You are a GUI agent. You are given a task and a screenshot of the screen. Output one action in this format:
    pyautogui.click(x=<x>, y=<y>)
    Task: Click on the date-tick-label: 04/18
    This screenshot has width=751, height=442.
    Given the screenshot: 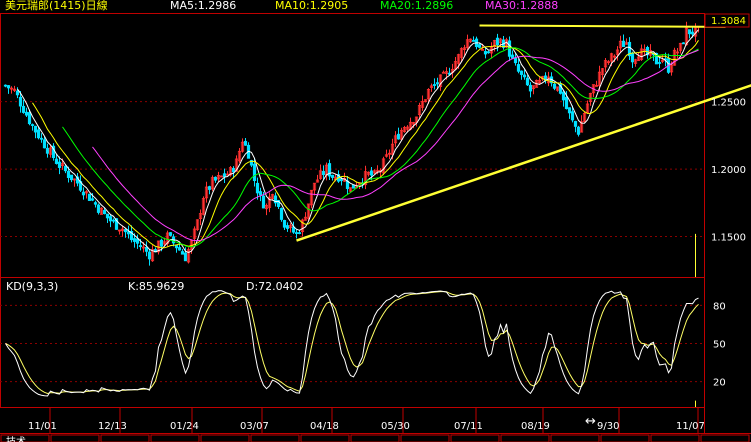 What is the action you would take?
    pyautogui.click(x=324, y=426)
    